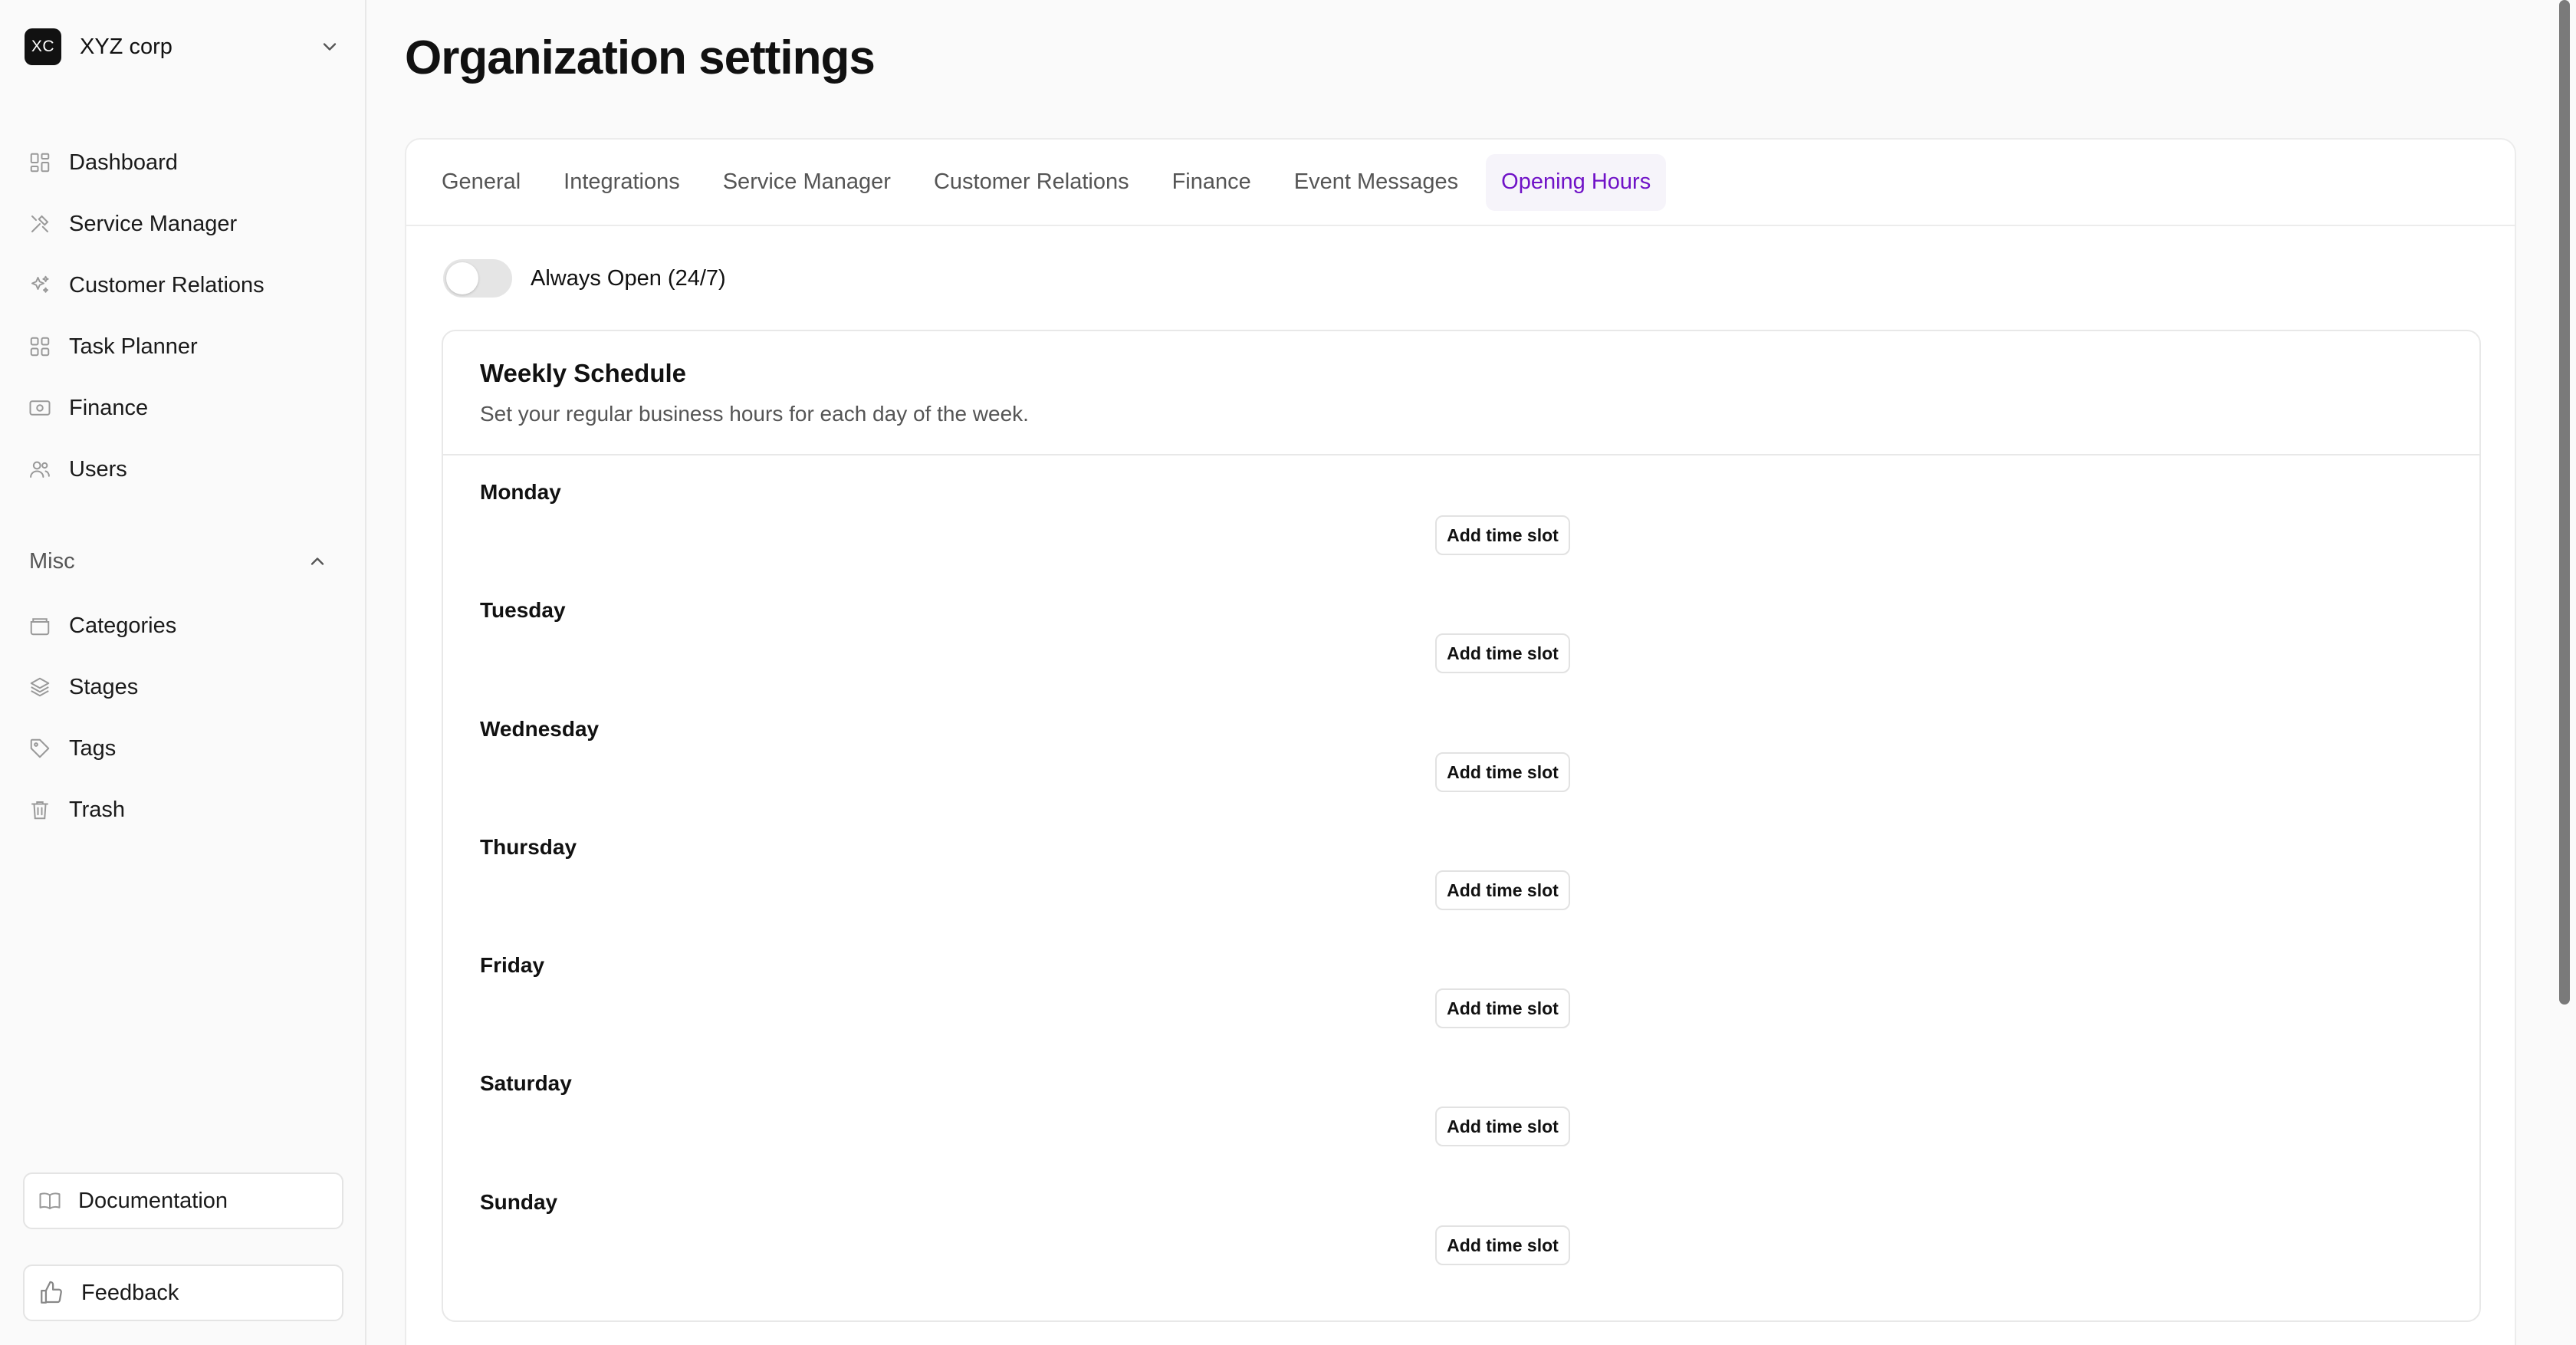  I want to click on page-title: Organization settings, so click(640, 58).